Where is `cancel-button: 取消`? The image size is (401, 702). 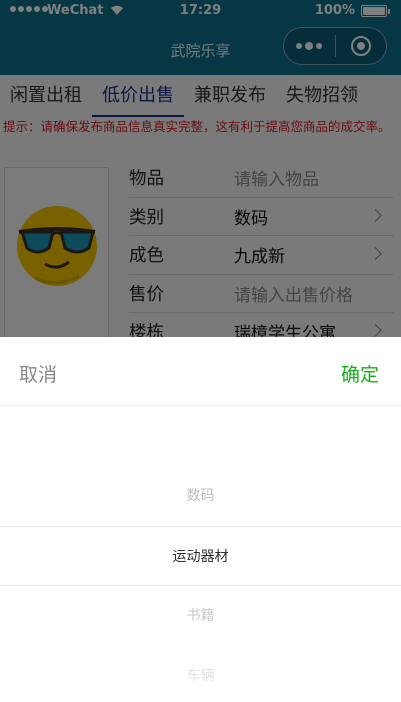
cancel-button: 取消 is located at coordinates (38, 373).